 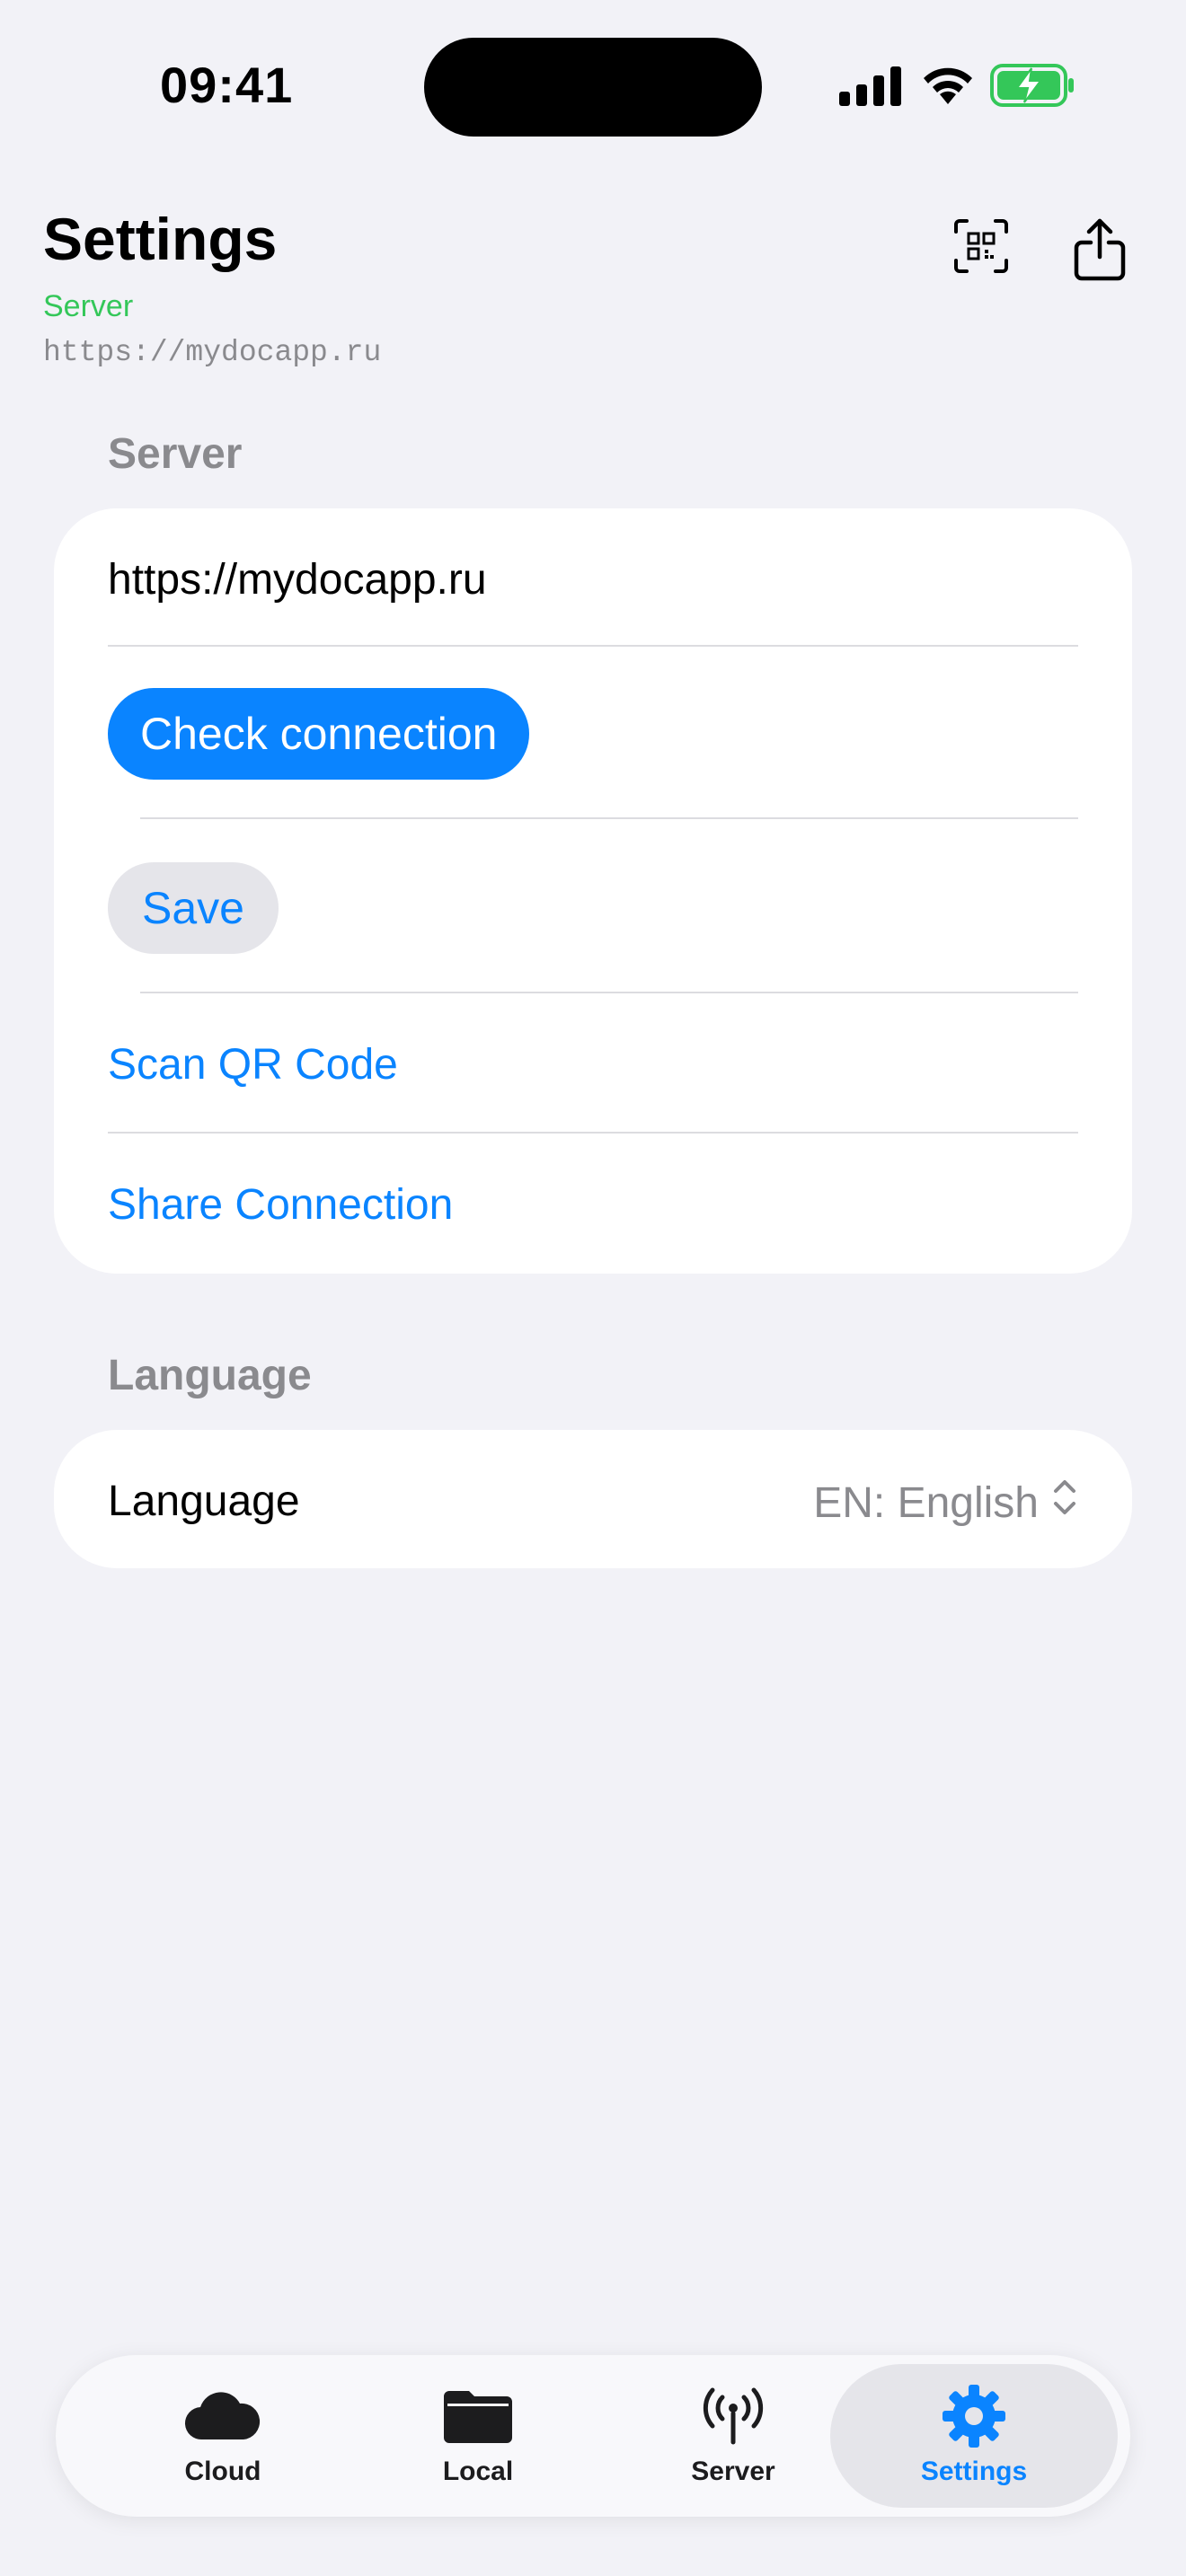 What do you see at coordinates (222, 2416) in the screenshot?
I see `cloud-icon` at bounding box center [222, 2416].